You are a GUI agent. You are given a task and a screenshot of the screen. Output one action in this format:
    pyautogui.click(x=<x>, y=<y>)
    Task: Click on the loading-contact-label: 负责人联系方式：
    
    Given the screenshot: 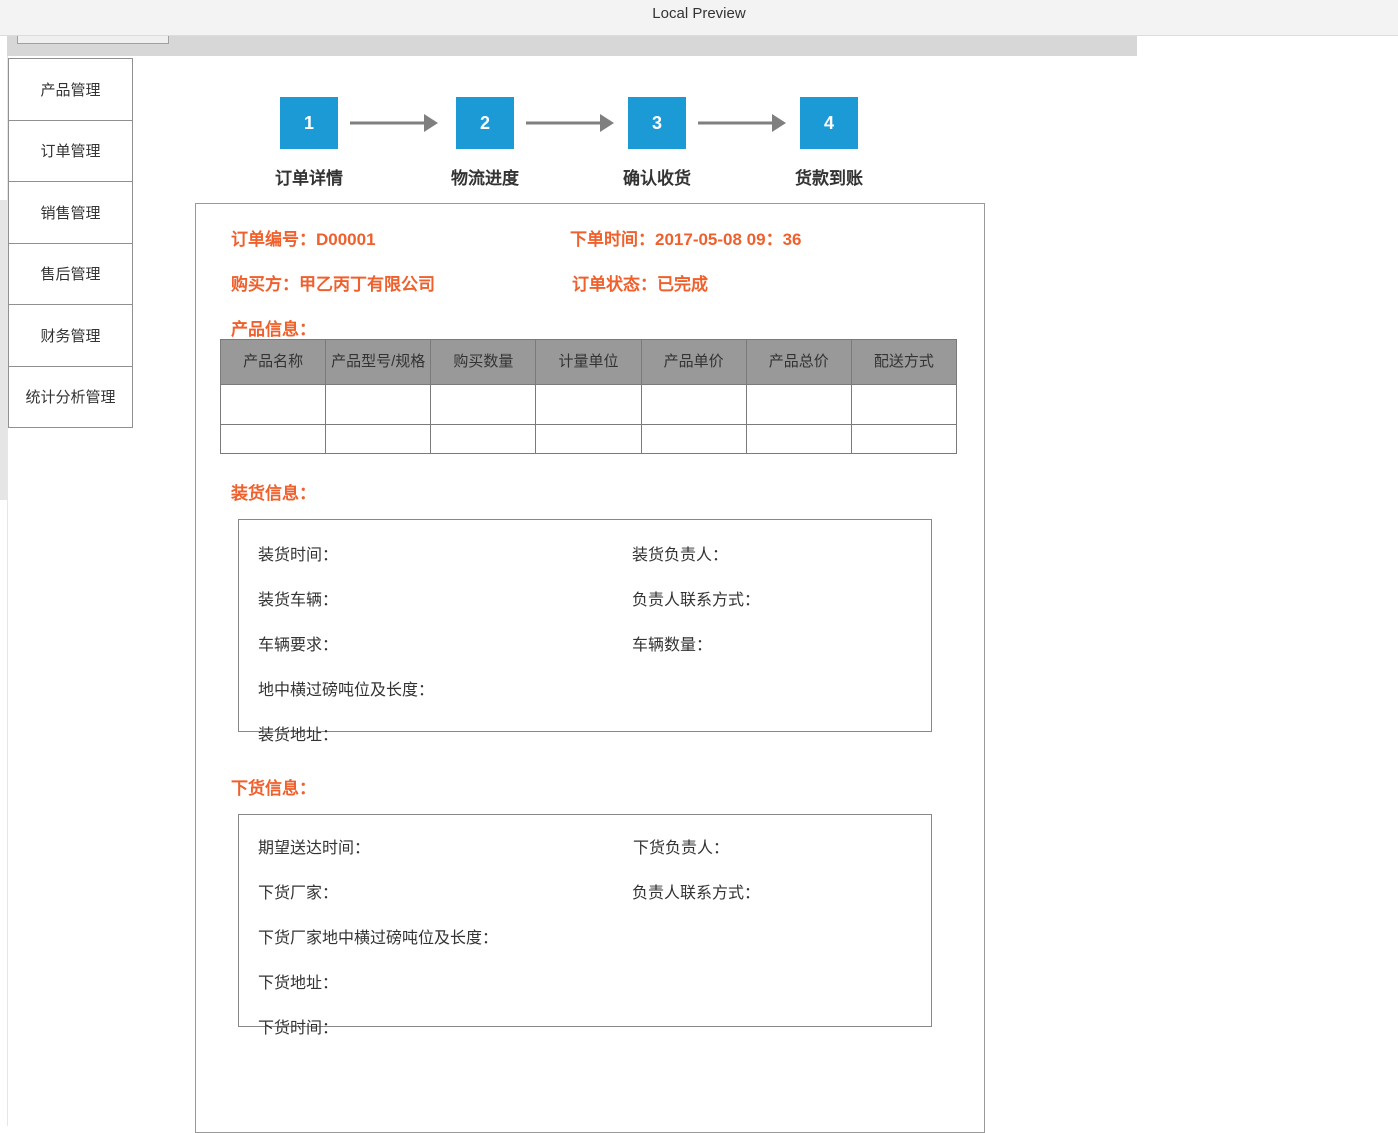 What is the action you would take?
    pyautogui.click(x=696, y=600)
    